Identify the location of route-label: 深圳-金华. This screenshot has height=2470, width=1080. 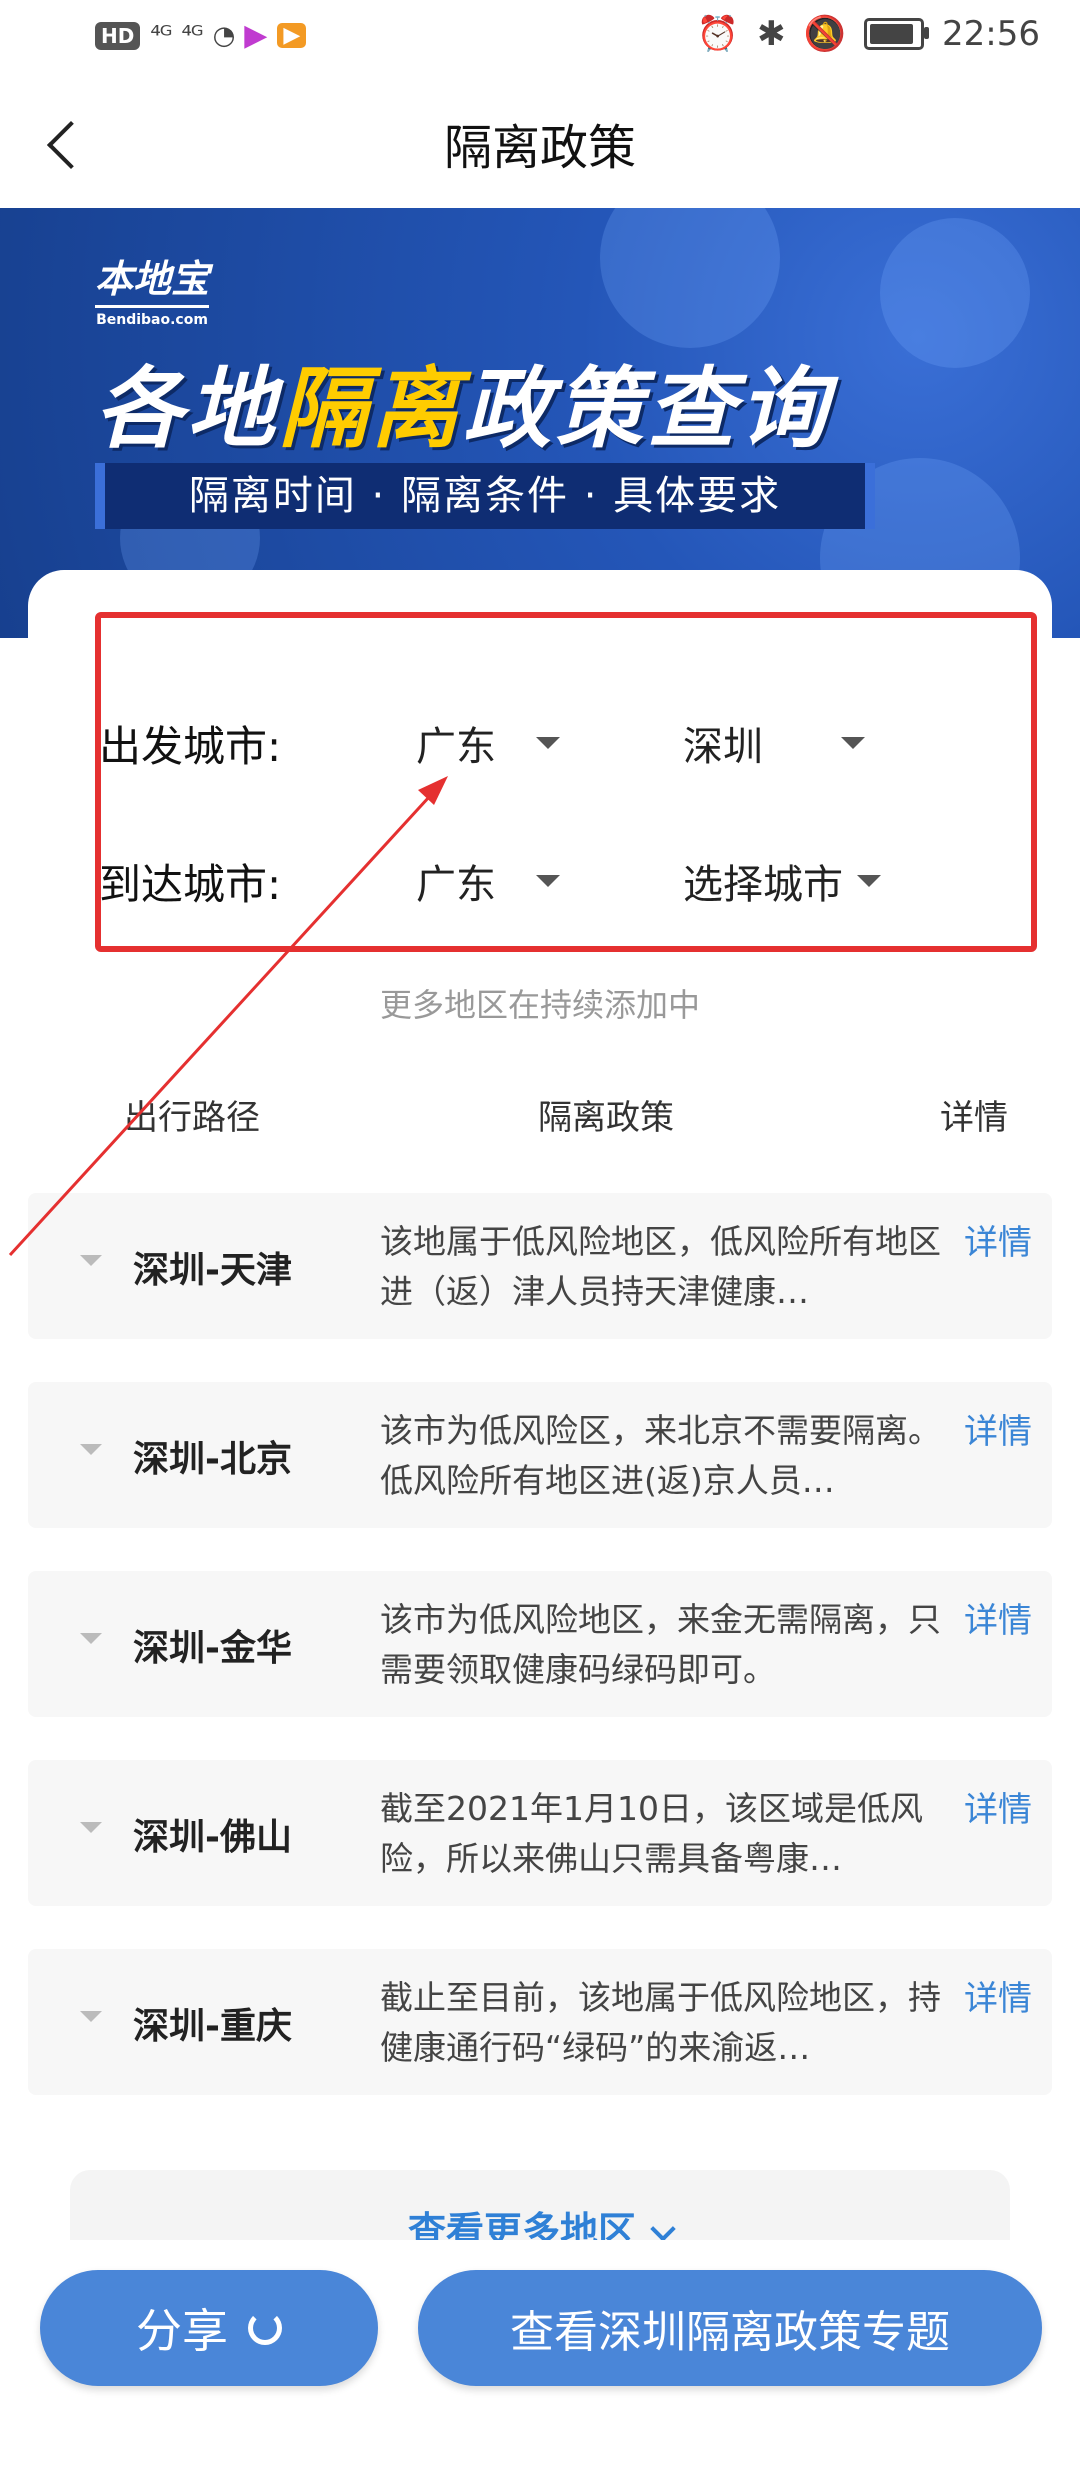
(212, 1648).